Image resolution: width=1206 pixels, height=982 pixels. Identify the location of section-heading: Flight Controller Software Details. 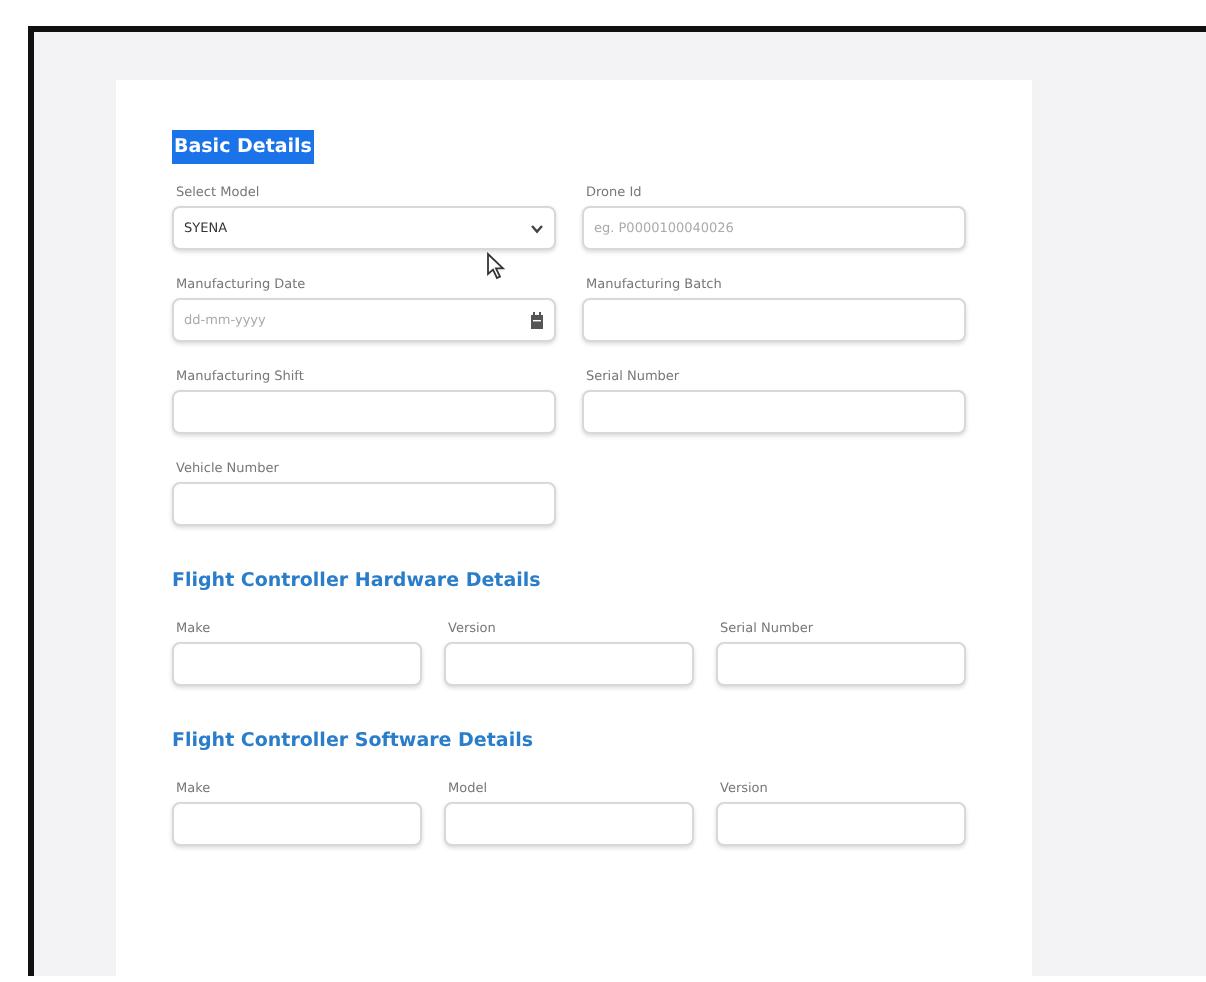
(352, 742).